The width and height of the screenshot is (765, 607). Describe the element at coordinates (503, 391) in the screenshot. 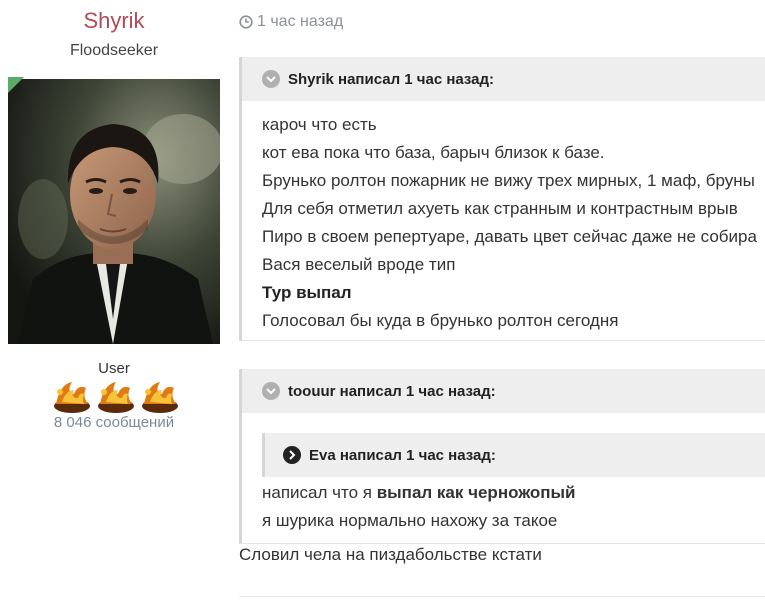

I see `quote-header: toouur написал 1 час назад:` at that location.